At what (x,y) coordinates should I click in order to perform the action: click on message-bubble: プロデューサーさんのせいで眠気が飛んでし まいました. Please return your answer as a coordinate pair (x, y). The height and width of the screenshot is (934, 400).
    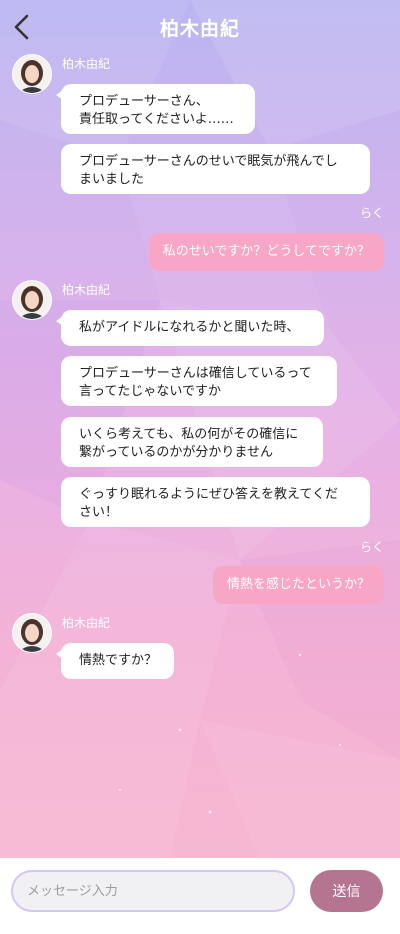
    Looking at the image, I should click on (215, 169).